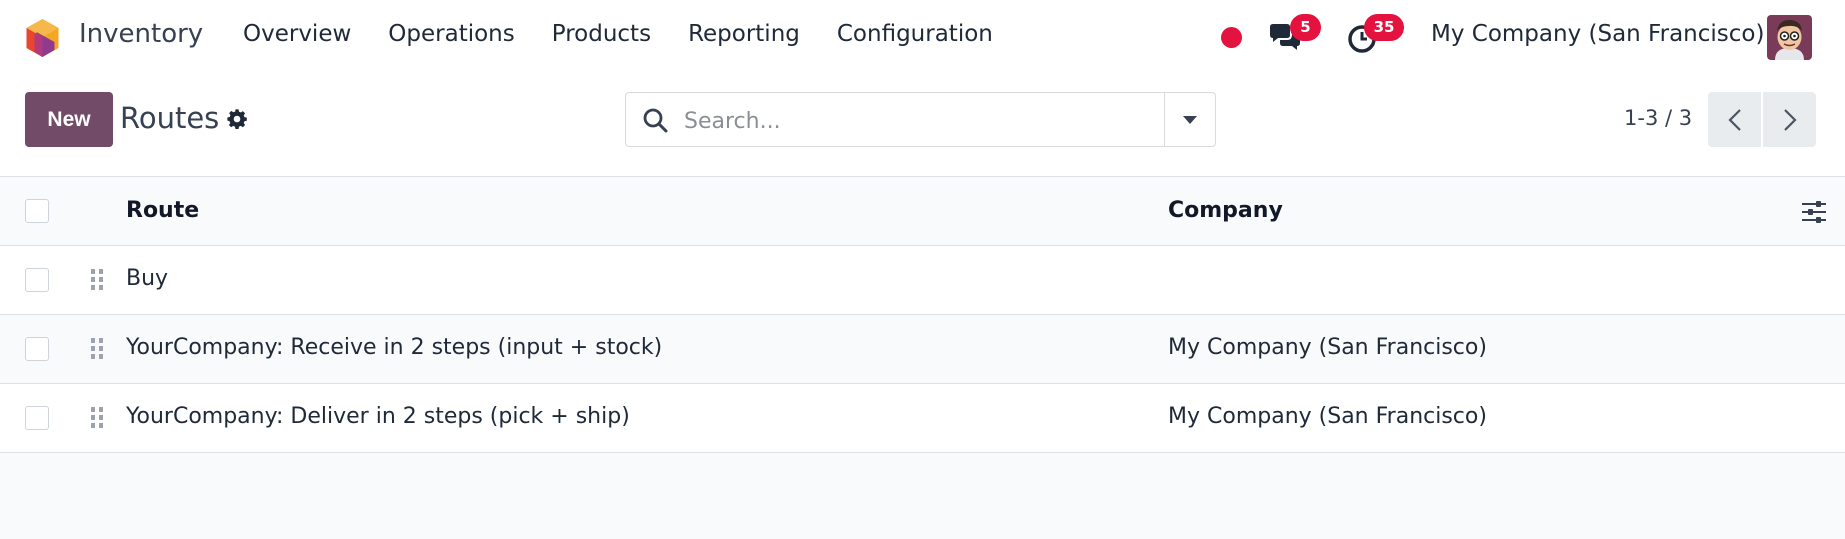 The image size is (1845, 539). I want to click on app-logo-icon, so click(42, 38).